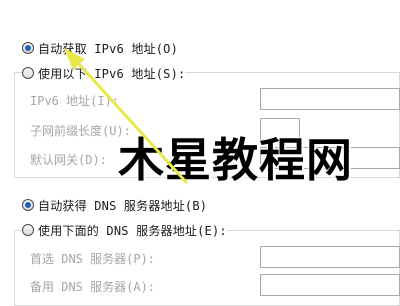  What do you see at coordinates (330, 257) in the screenshot?
I see `preferred-dns-input` at bounding box center [330, 257].